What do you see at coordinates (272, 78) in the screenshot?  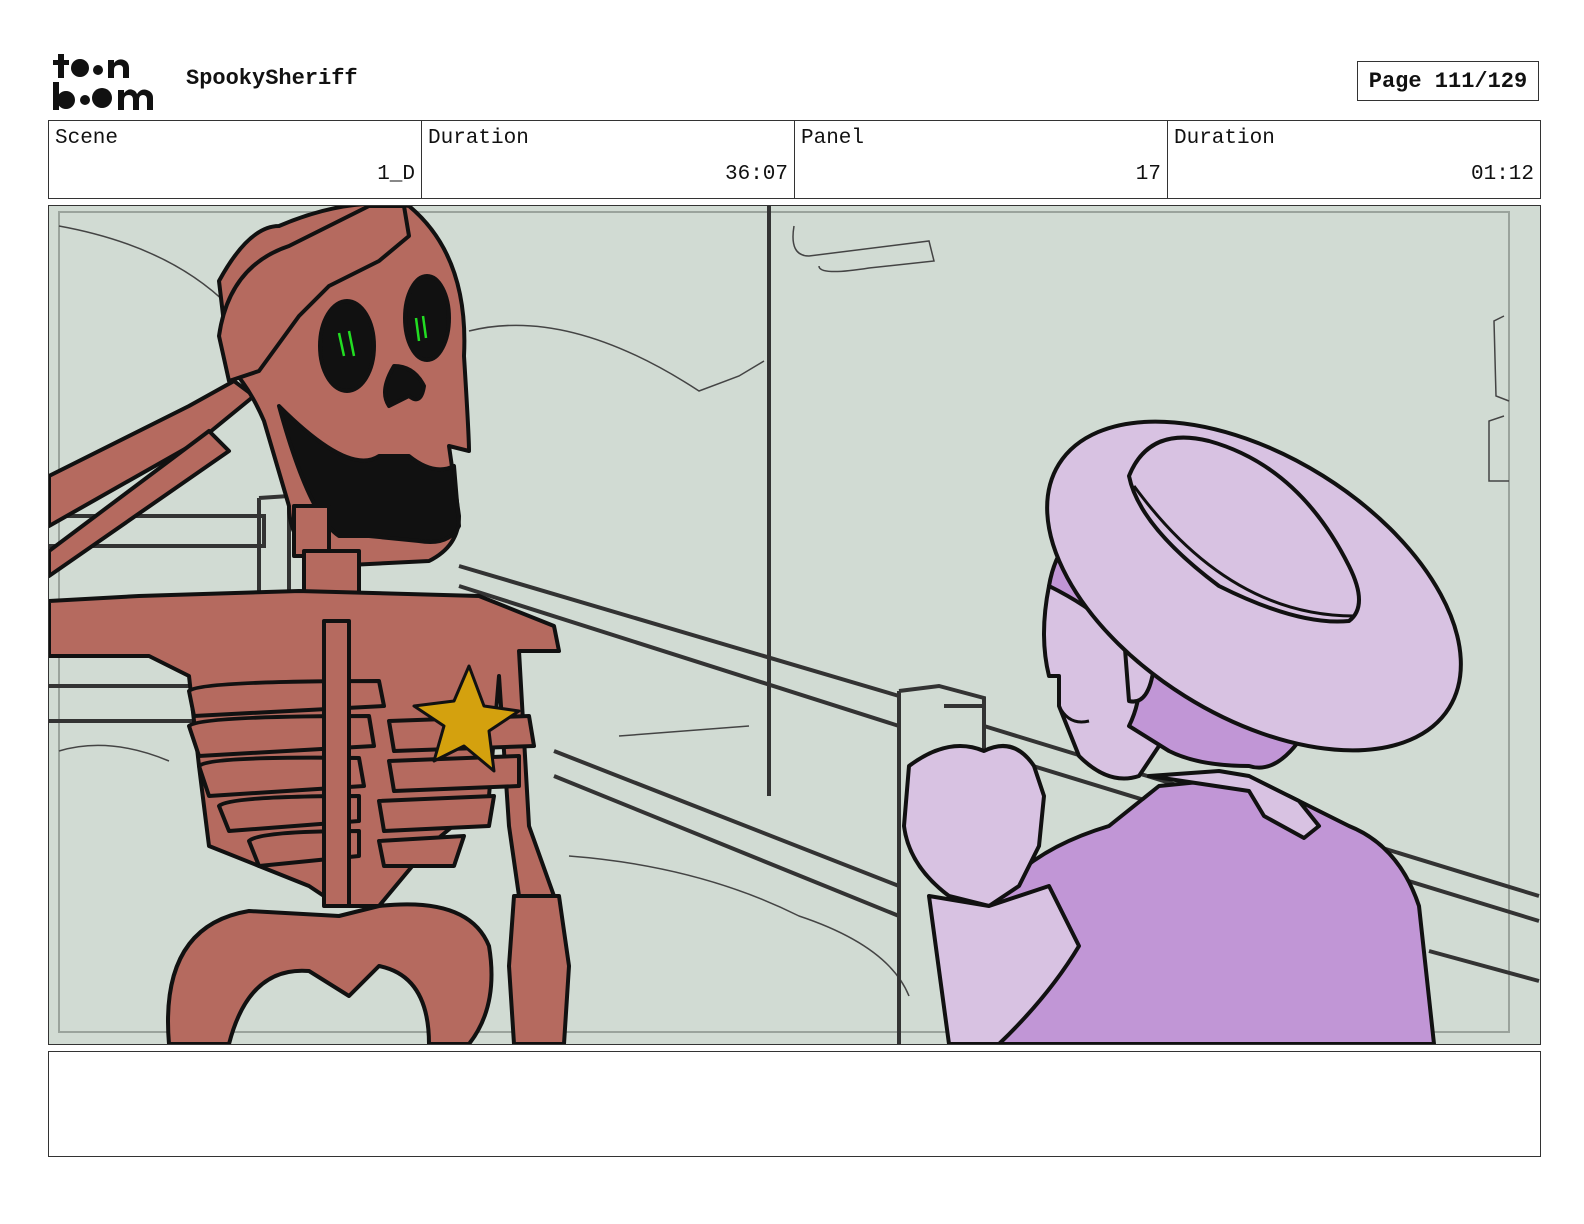 I see `project-title: SpookySheriff` at bounding box center [272, 78].